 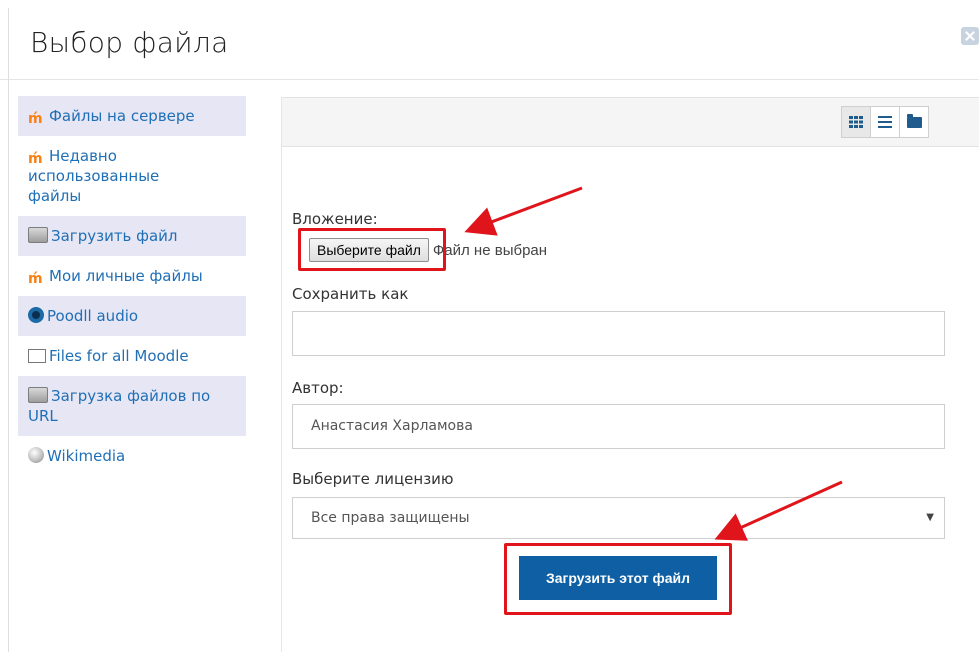 I want to click on annotation-arrow-choose-file, so click(x=523, y=211).